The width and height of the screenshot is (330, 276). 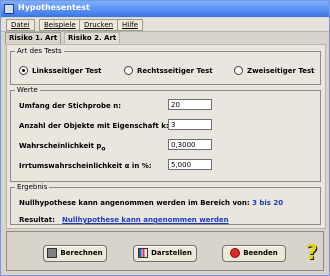 I want to click on quit-button: Beenden, so click(x=254, y=253).